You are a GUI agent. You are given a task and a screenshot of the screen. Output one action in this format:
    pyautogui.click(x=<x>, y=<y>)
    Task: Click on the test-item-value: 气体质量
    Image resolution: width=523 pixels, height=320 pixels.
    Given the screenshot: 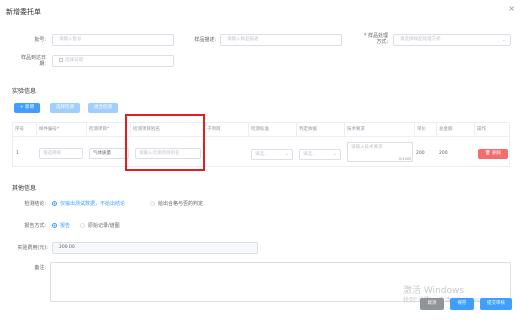 What is the action you would take?
    pyautogui.click(x=102, y=153)
    